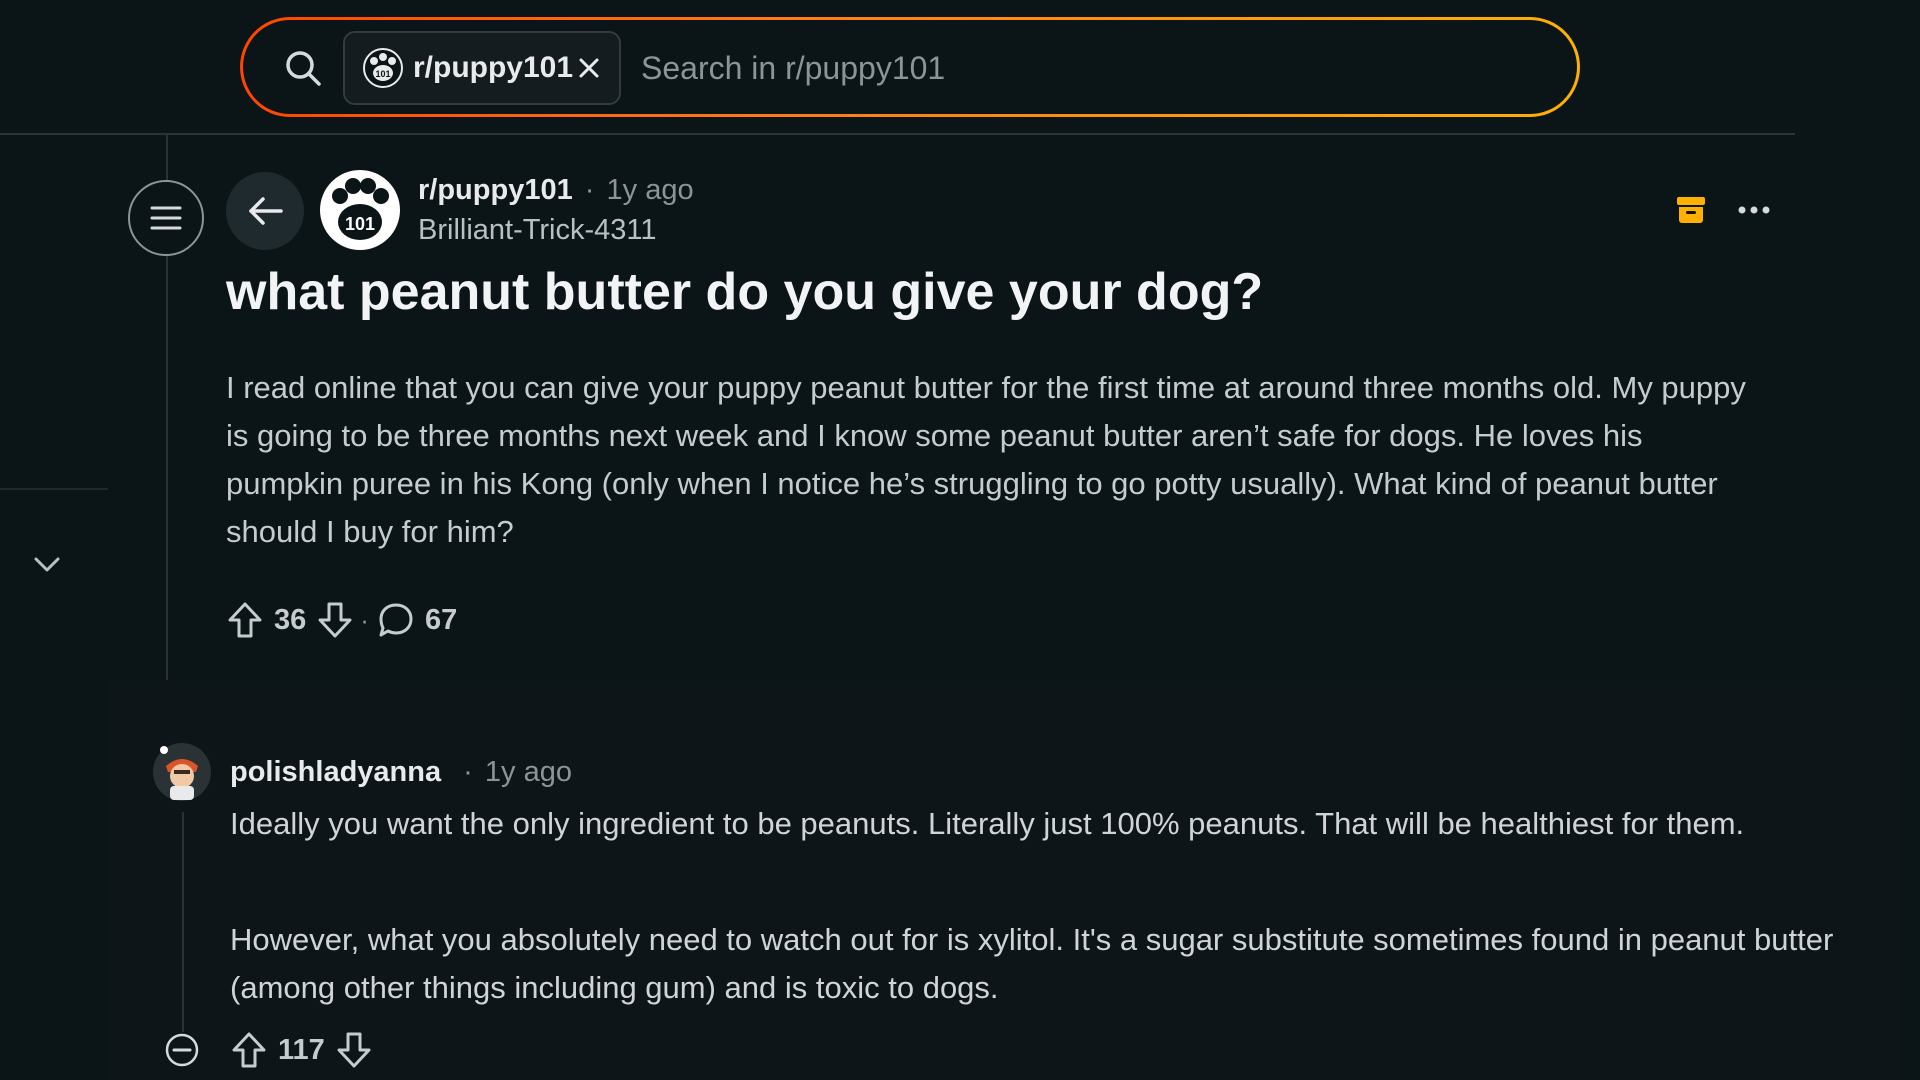 Image resolution: width=1920 pixels, height=1080 pixels. I want to click on chevron-down-icon, so click(47, 565).